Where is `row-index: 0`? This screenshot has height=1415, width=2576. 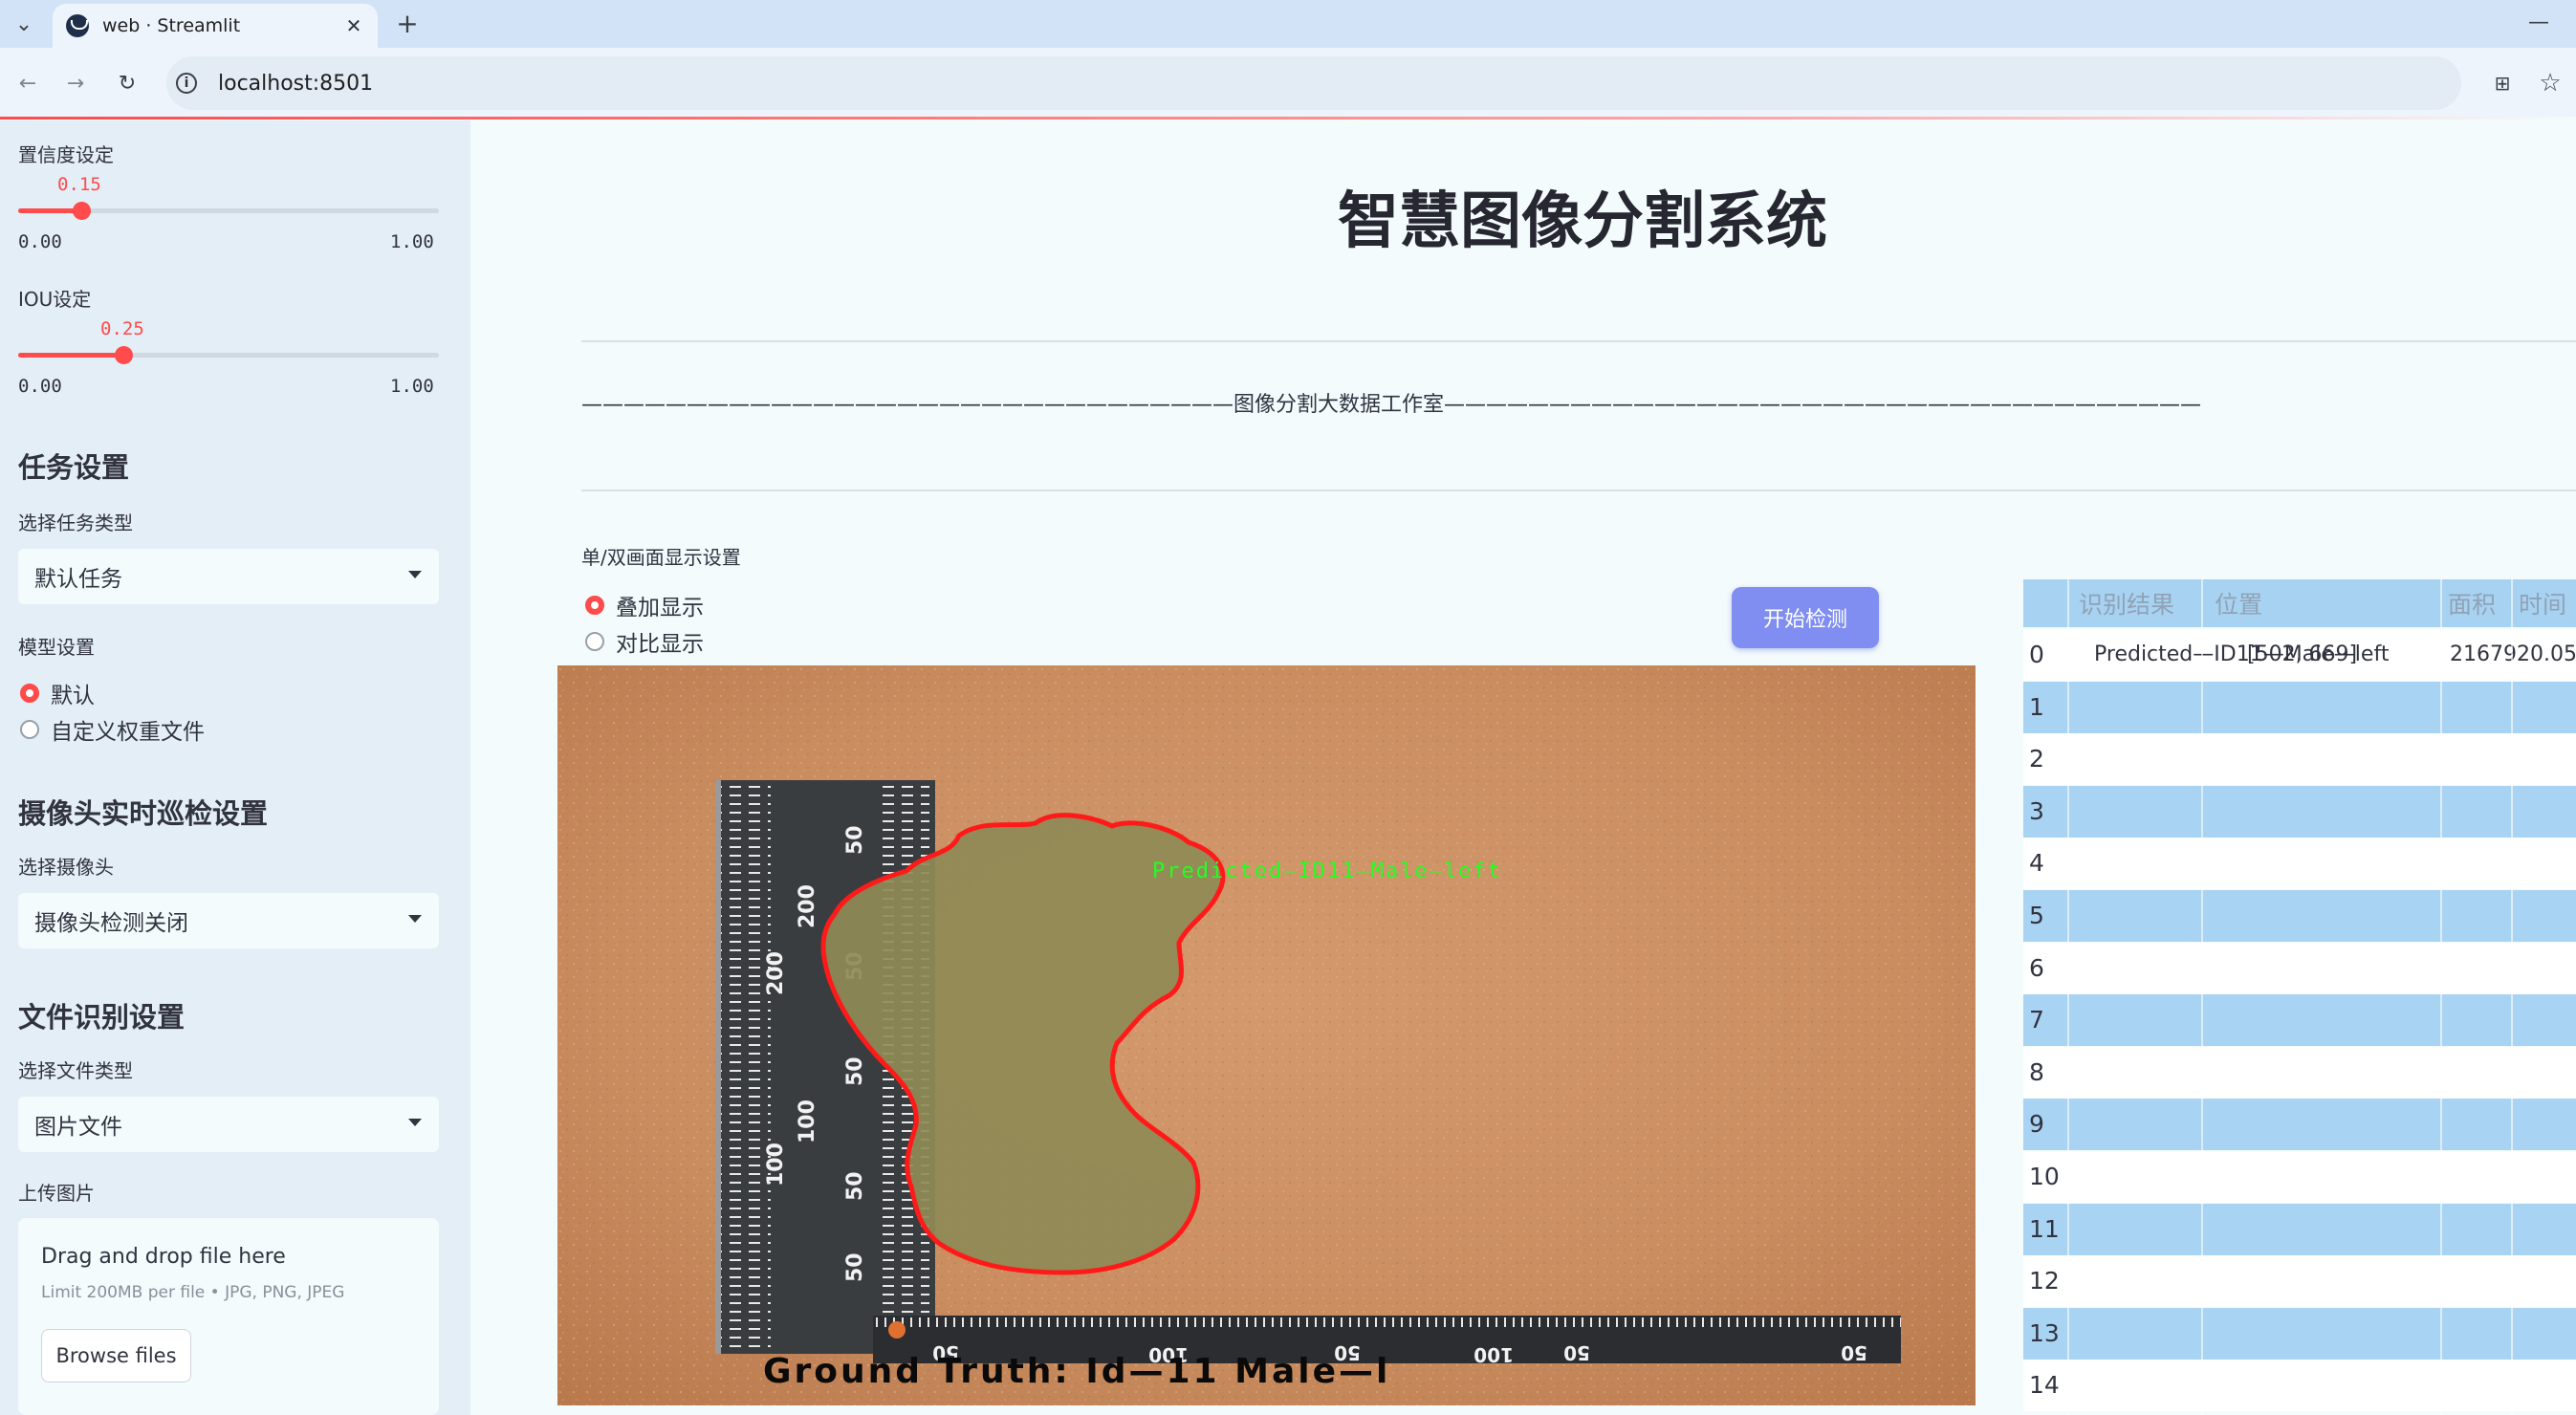
row-index: 0 is located at coordinates (2036, 655).